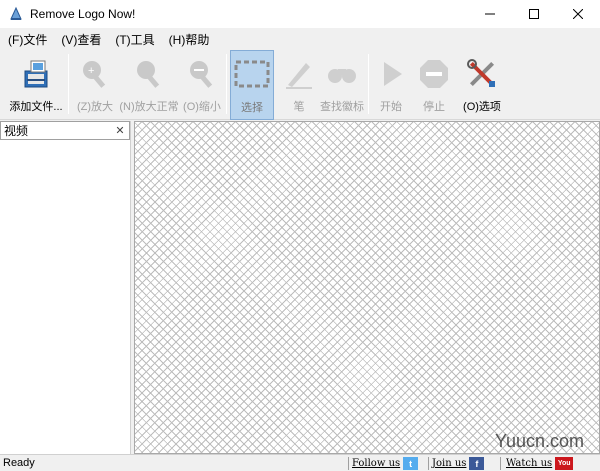  I want to click on pen-tool-button: 笔, so click(299, 85).